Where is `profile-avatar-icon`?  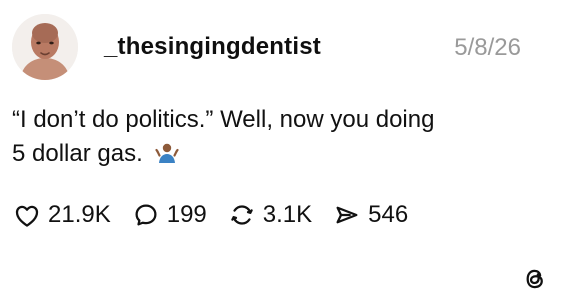 profile-avatar-icon is located at coordinates (45, 47).